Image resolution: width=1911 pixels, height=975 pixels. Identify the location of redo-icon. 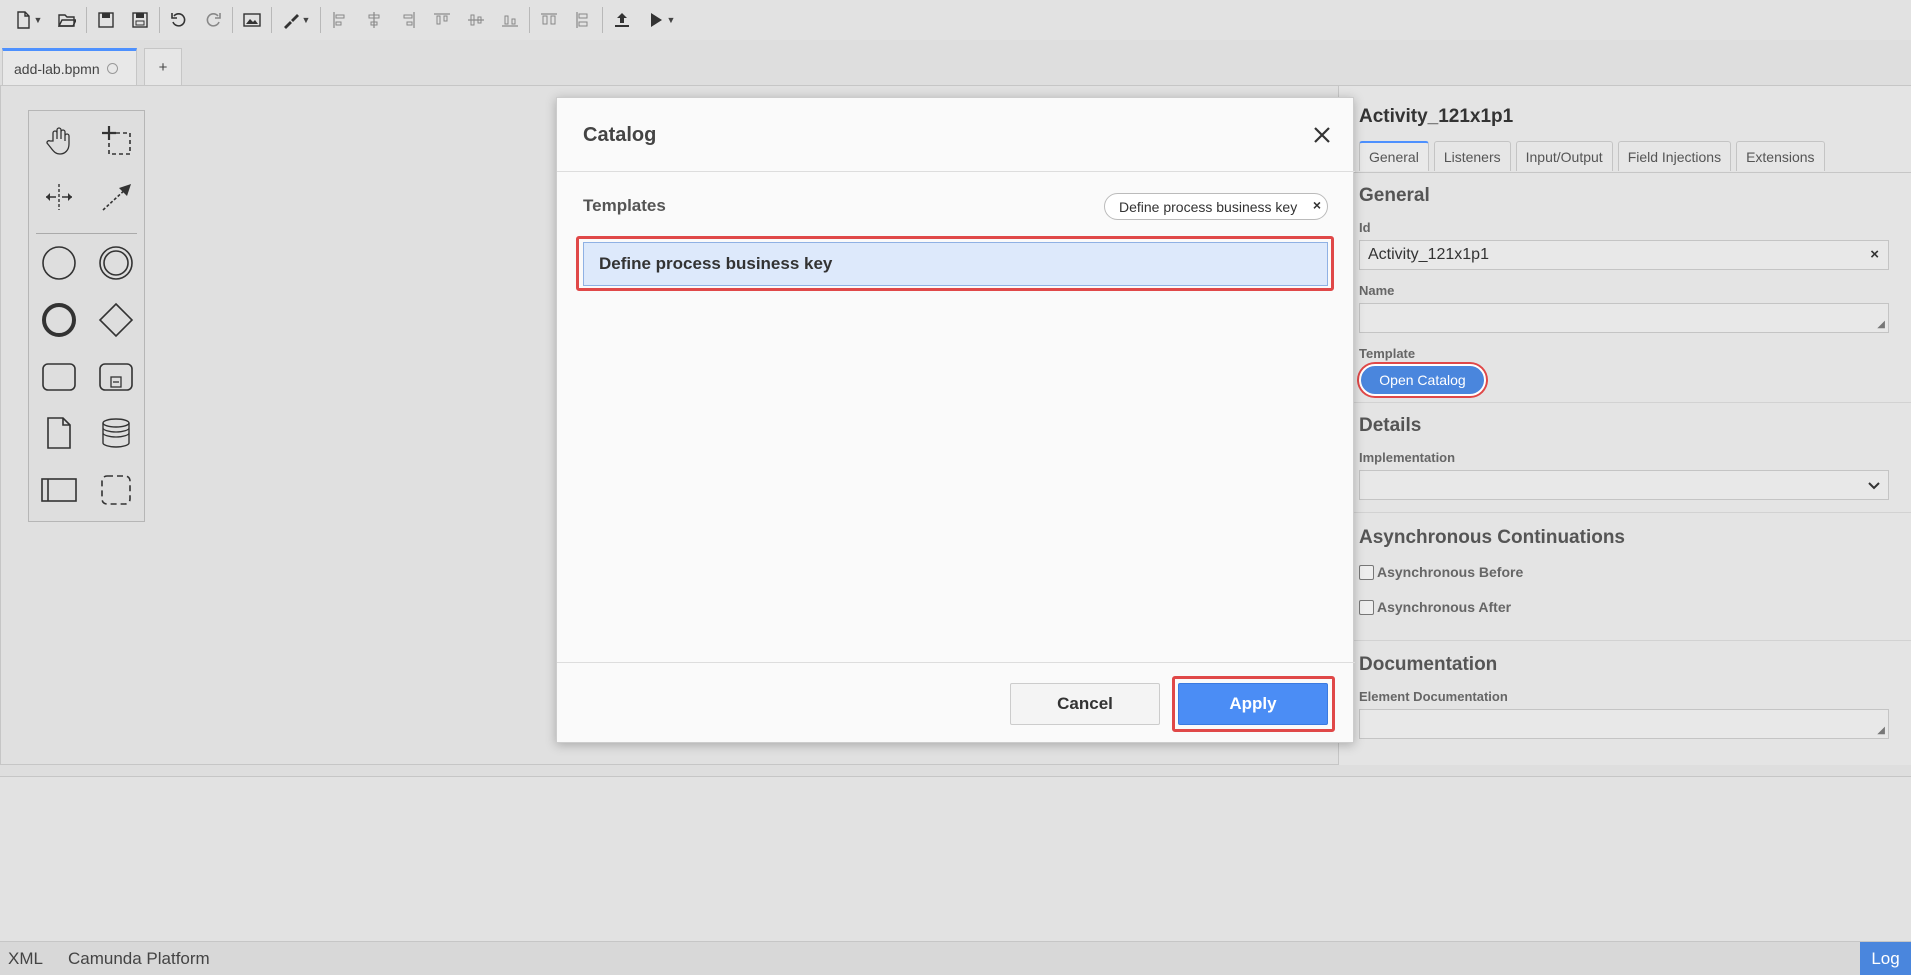
(213, 20).